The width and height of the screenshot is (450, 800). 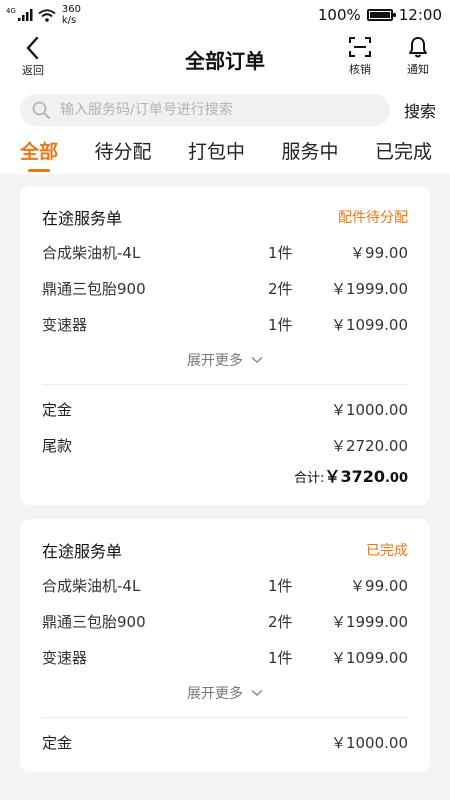 What do you see at coordinates (387, 551) in the screenshot?
I see `order-status: 已完成` at bounding box center [387, 551].